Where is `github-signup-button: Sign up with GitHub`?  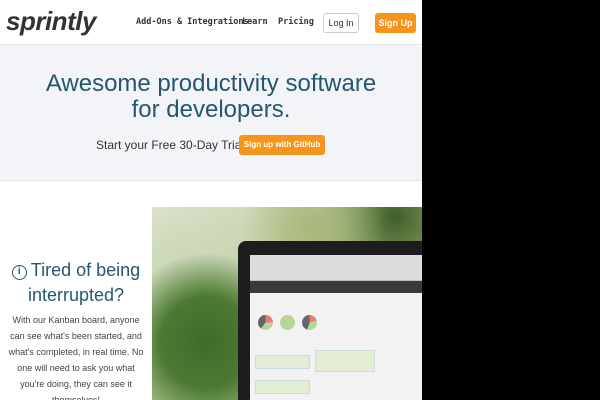 github-signup-button: Sign up with GitHub is located at coordinates (282, 145).